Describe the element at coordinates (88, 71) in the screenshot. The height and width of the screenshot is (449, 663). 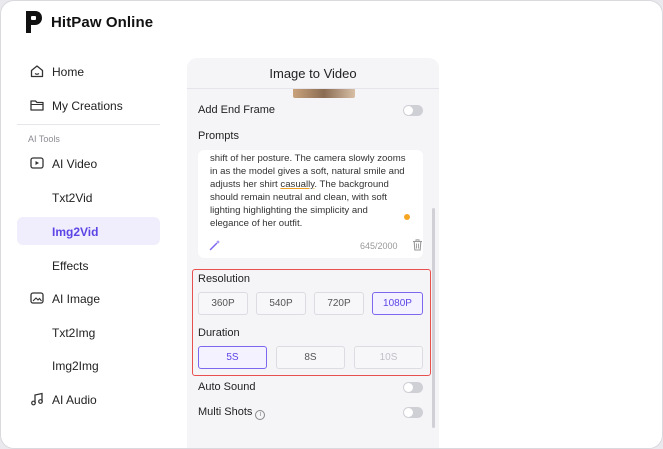
I see `sidebar-item-home: Home` at that location.